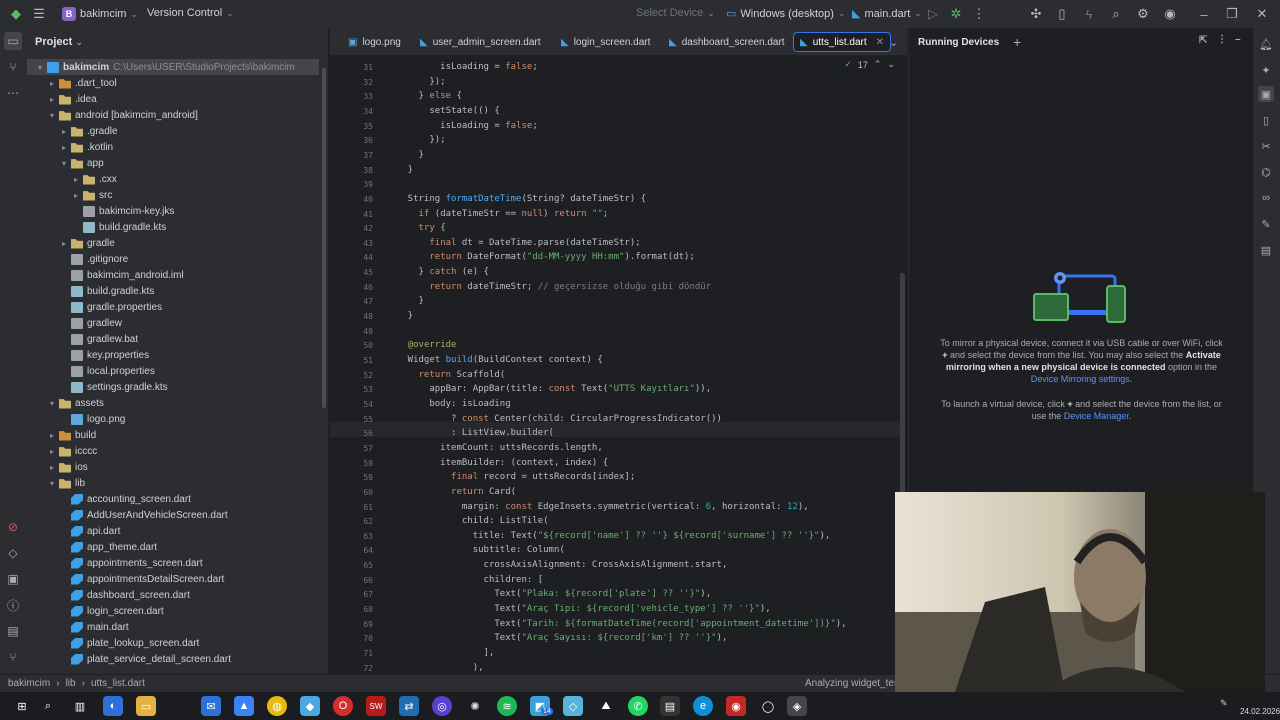  Describe the element at coordinates (173, 419) in the screenshot. I see `tree-item: logo.png` at that location.